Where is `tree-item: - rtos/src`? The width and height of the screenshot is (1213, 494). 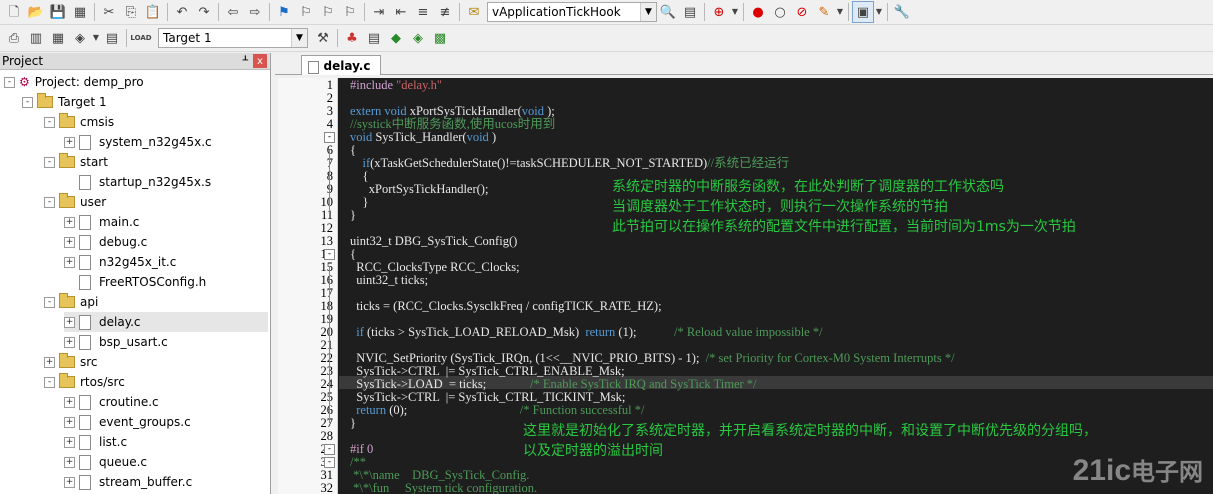 tree-item: - rtos/src is located at coordinates (156, 382).